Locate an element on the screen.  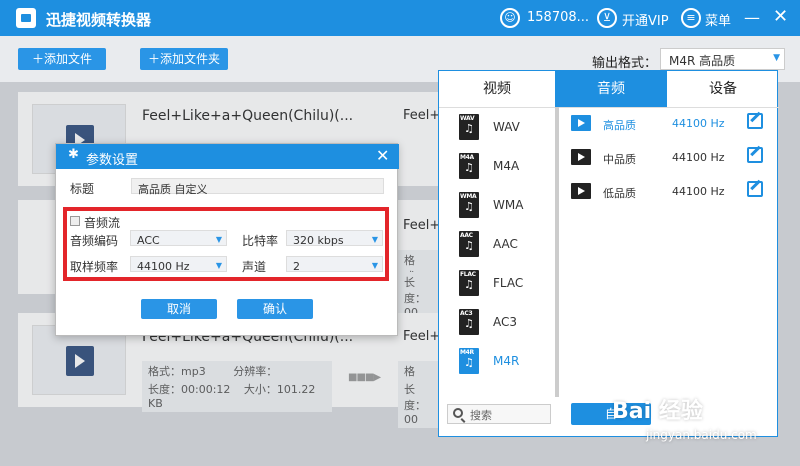
add-folder-label: 添加文件夹 is located at coordinates (190, 59).